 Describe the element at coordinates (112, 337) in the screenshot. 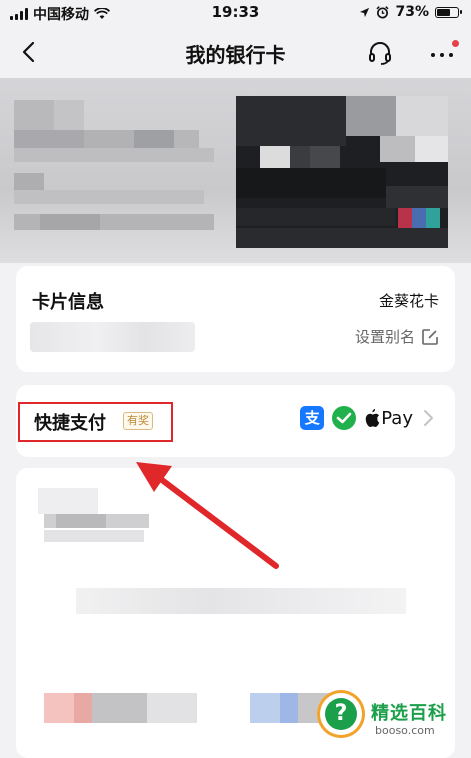

I see `blurred-card-number` at that location.